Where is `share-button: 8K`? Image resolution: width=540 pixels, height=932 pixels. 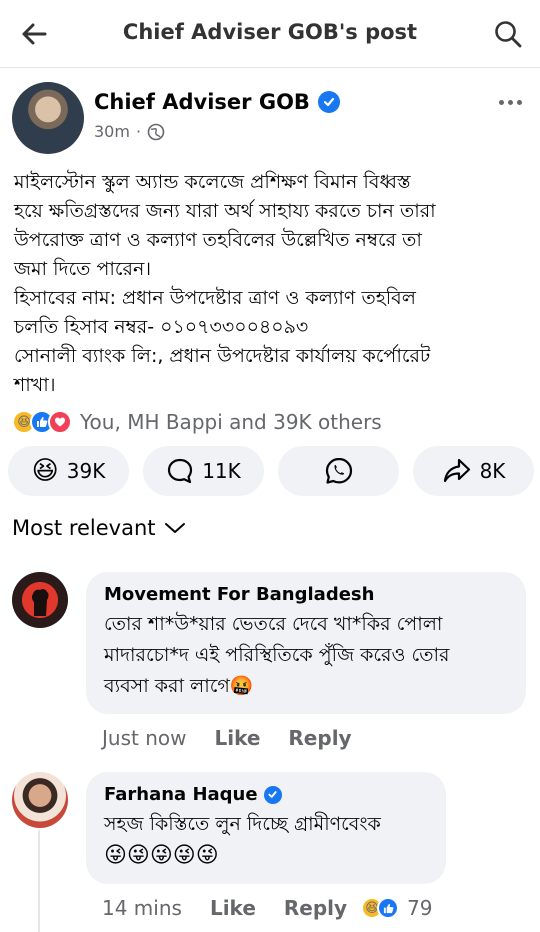
share-button: 8K is located at coordinates (473, 471).